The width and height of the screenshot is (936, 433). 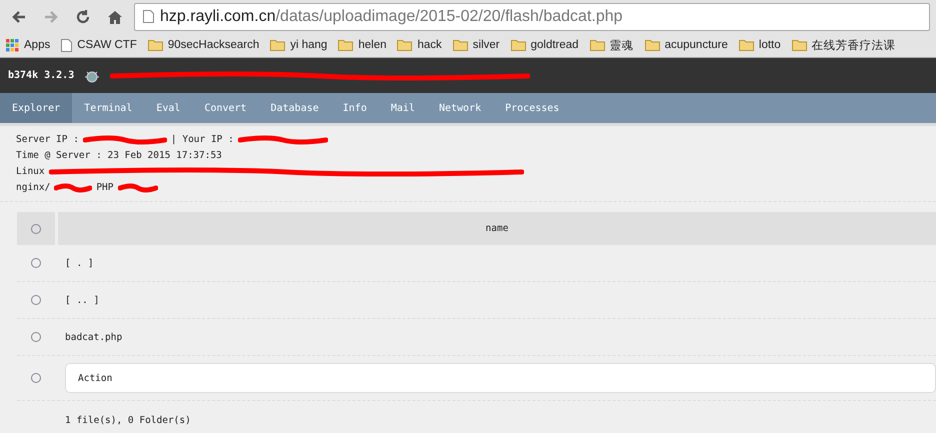 I want to click on web-server-label: nginx/, so click(x=33, y=187).